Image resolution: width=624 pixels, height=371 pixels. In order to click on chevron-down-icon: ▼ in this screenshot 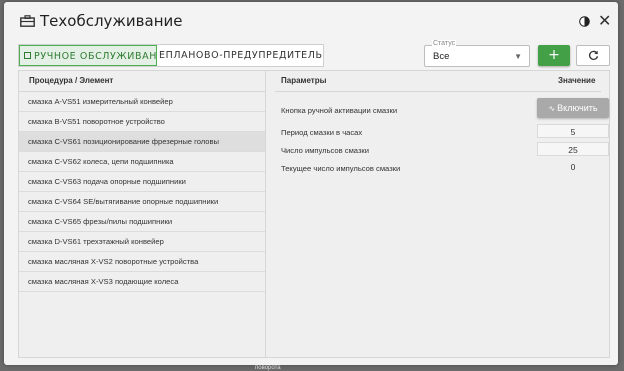, I will do `click(518, 56)`.